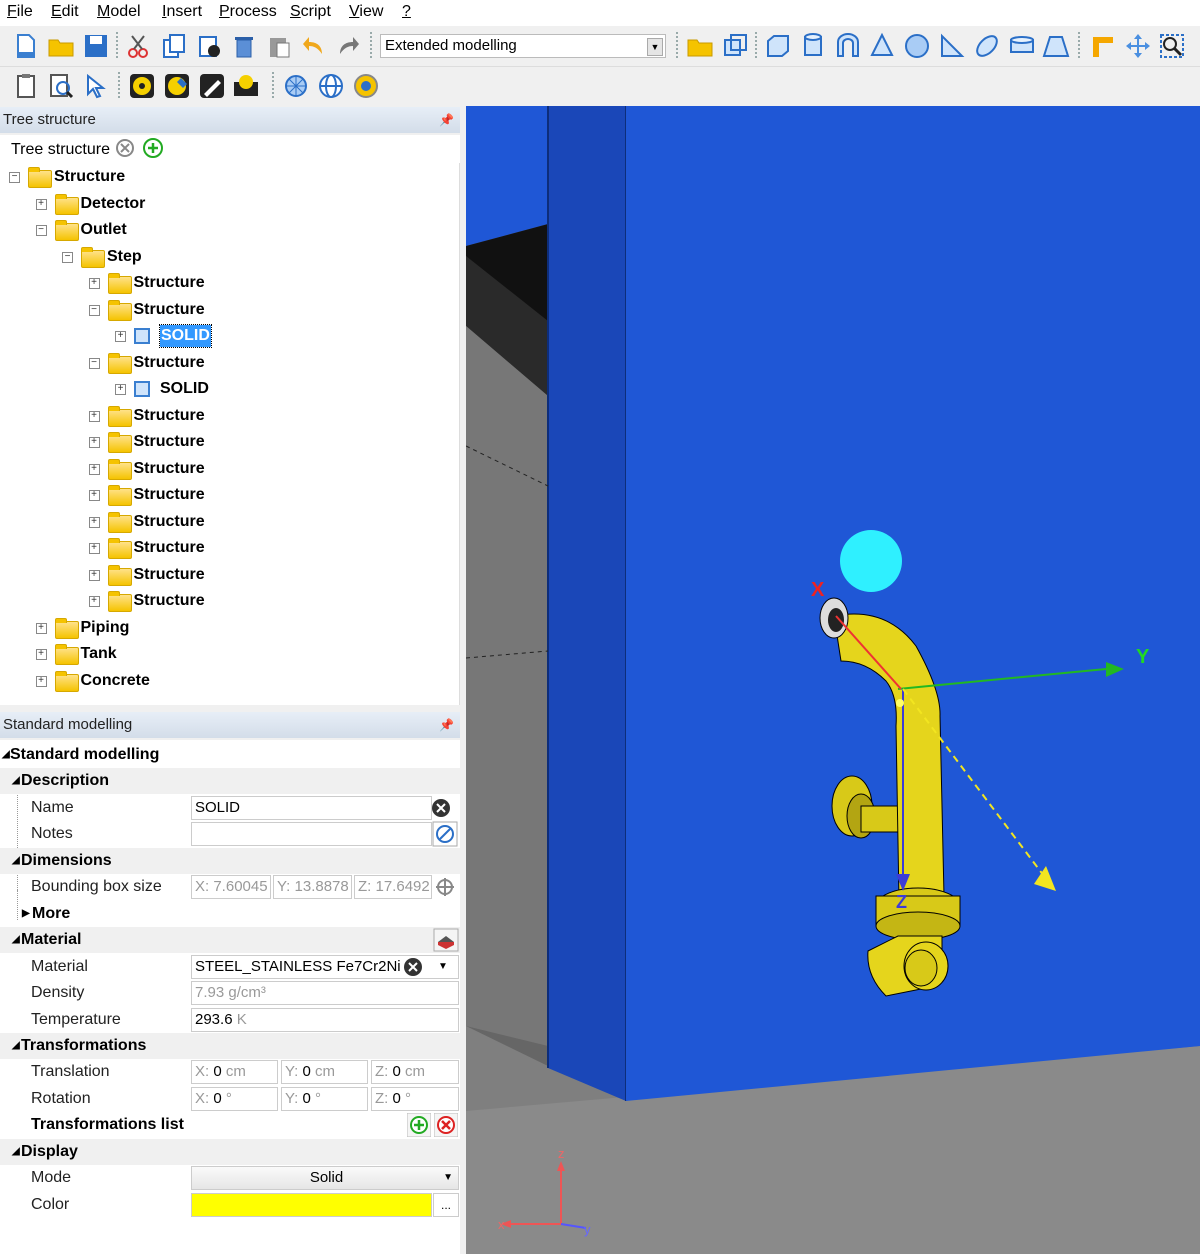 The height and width of the screenshot is (1254, 1200). What do you see at coordinates (311, 834) in the screenshot?
I see `notes-field` at bounding box center [311, 834].